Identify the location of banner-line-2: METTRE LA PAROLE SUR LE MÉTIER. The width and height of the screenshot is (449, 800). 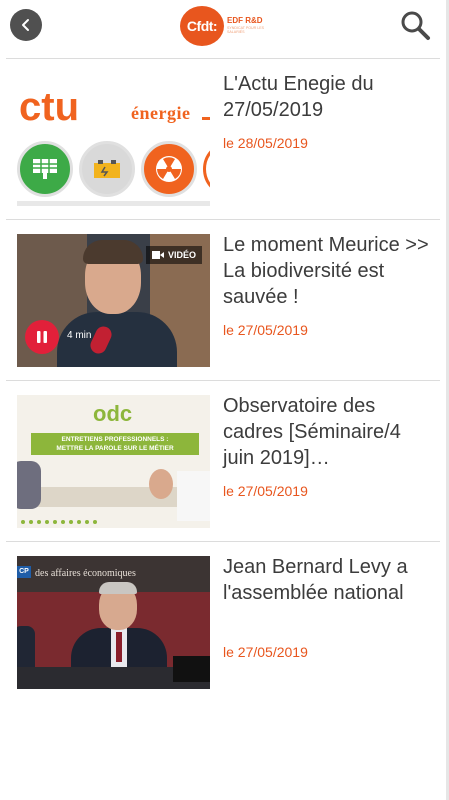
(115, 448).